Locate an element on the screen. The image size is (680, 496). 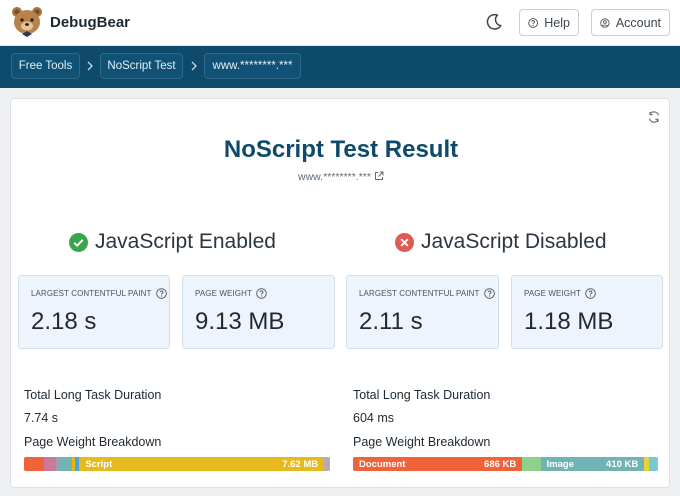
top-header: DebugBear Help Account is located at coordinates (340, 23).